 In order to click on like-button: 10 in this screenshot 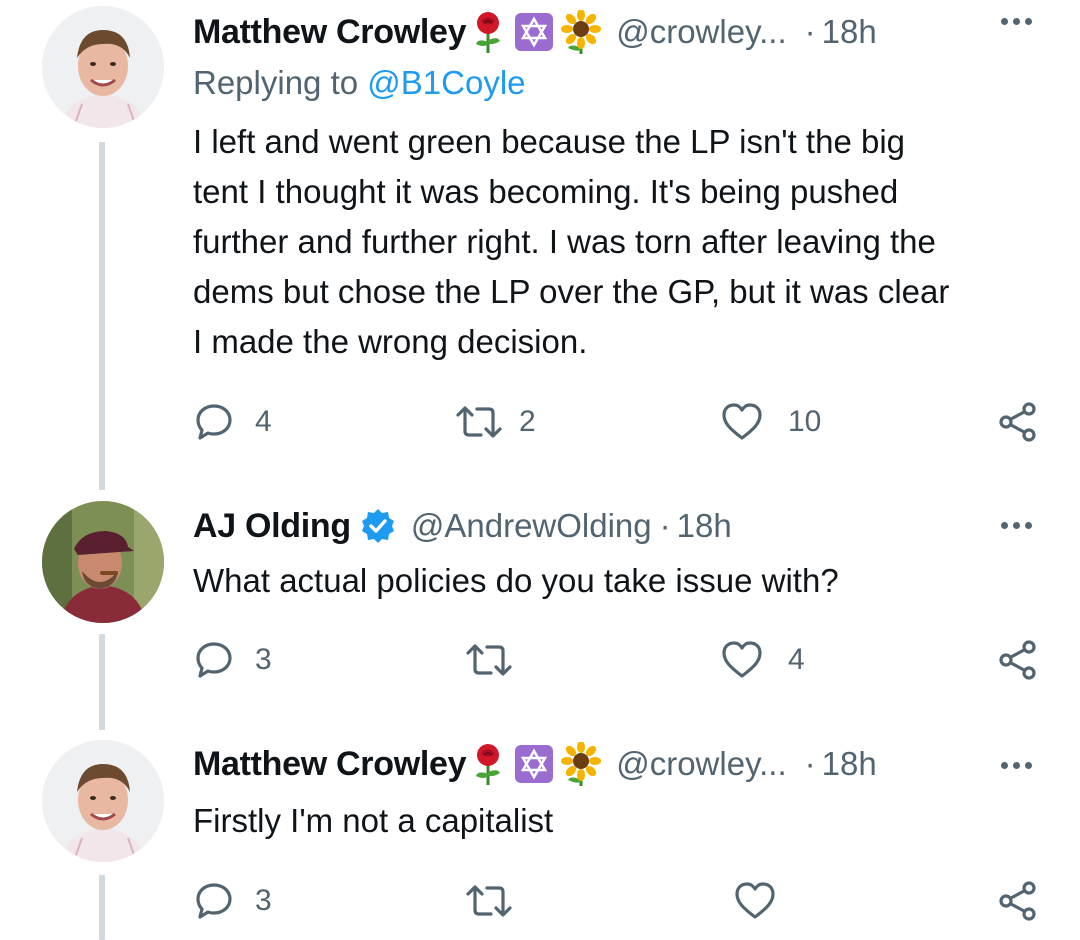, I will do `click(770, 422)`.